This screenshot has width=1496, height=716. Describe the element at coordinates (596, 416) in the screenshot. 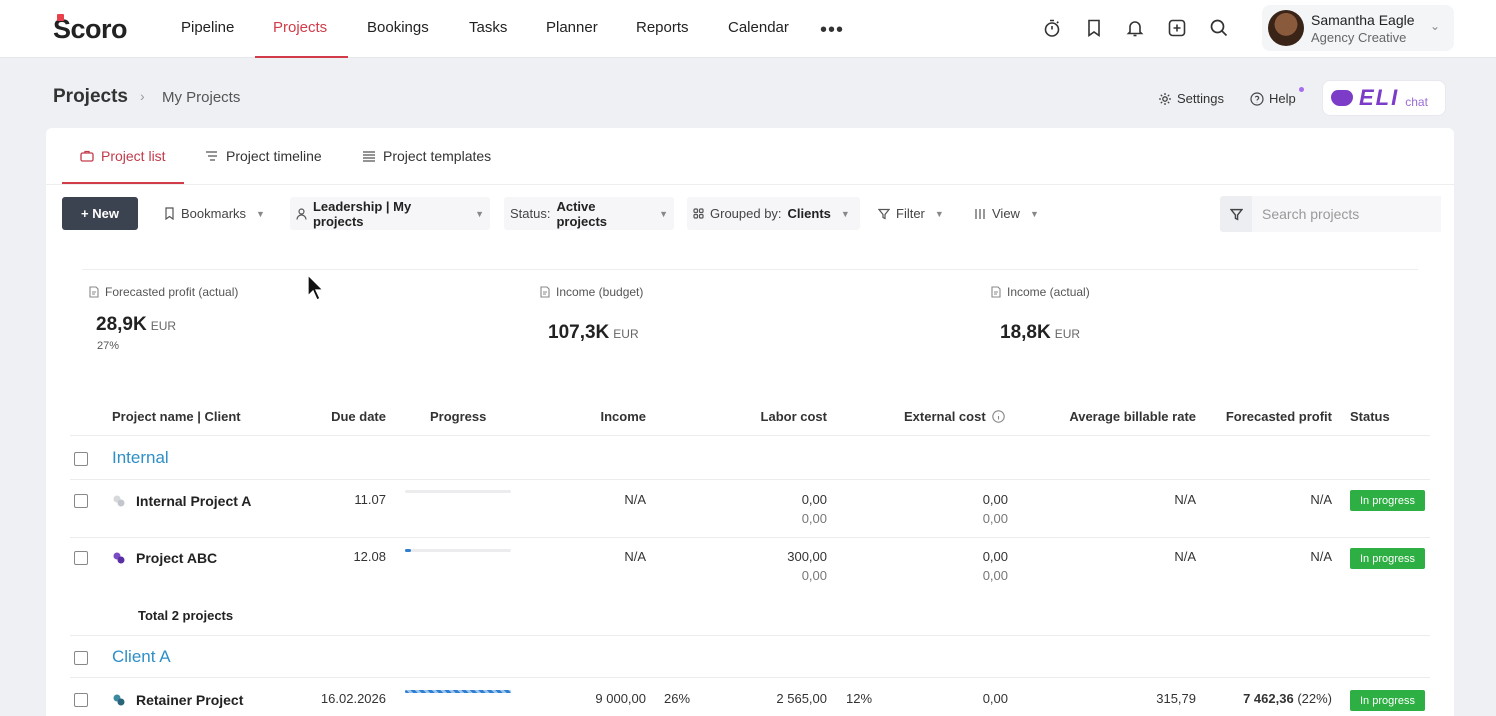

I see `column-header-income: Income` at that location.